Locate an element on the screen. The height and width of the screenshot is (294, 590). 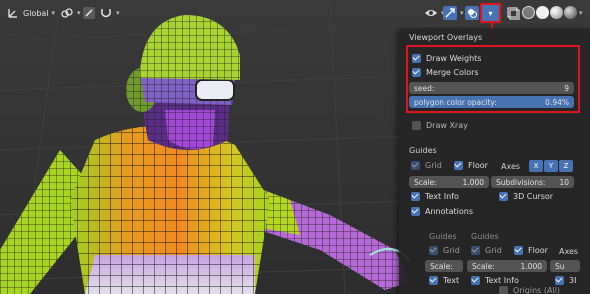
xray-toggle is located at coordinates (513, 13).